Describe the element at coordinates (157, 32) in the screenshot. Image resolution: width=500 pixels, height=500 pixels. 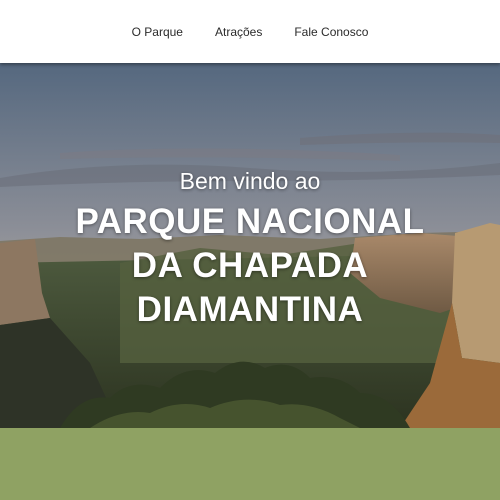
I see `nav-item-o-parque: O Parque` at that location.